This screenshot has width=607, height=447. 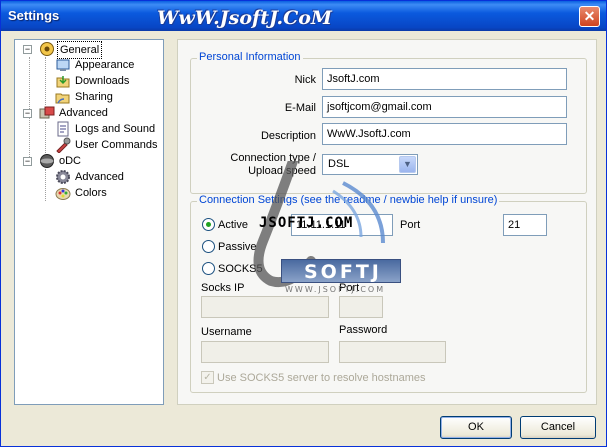 I want to click on title-bar: Settings WwW.JsoftJ.CoM ✕, so click(x=303, y=16).